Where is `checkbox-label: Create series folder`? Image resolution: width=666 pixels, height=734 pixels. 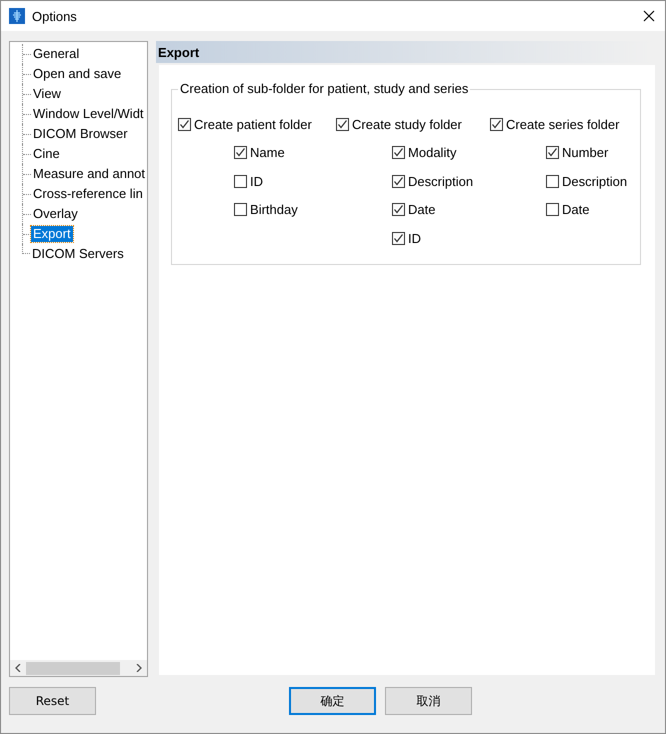
checkbox-label: Create series folder is located at coordinates (563, 124).